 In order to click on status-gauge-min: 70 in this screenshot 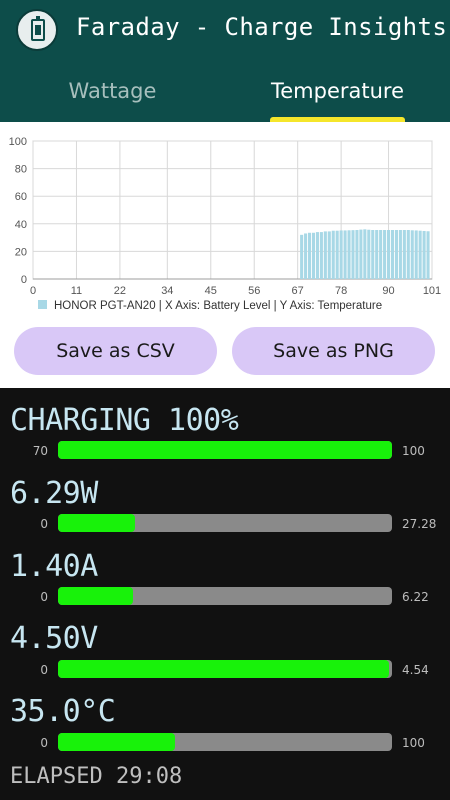, I will do `click(40, 451)`.